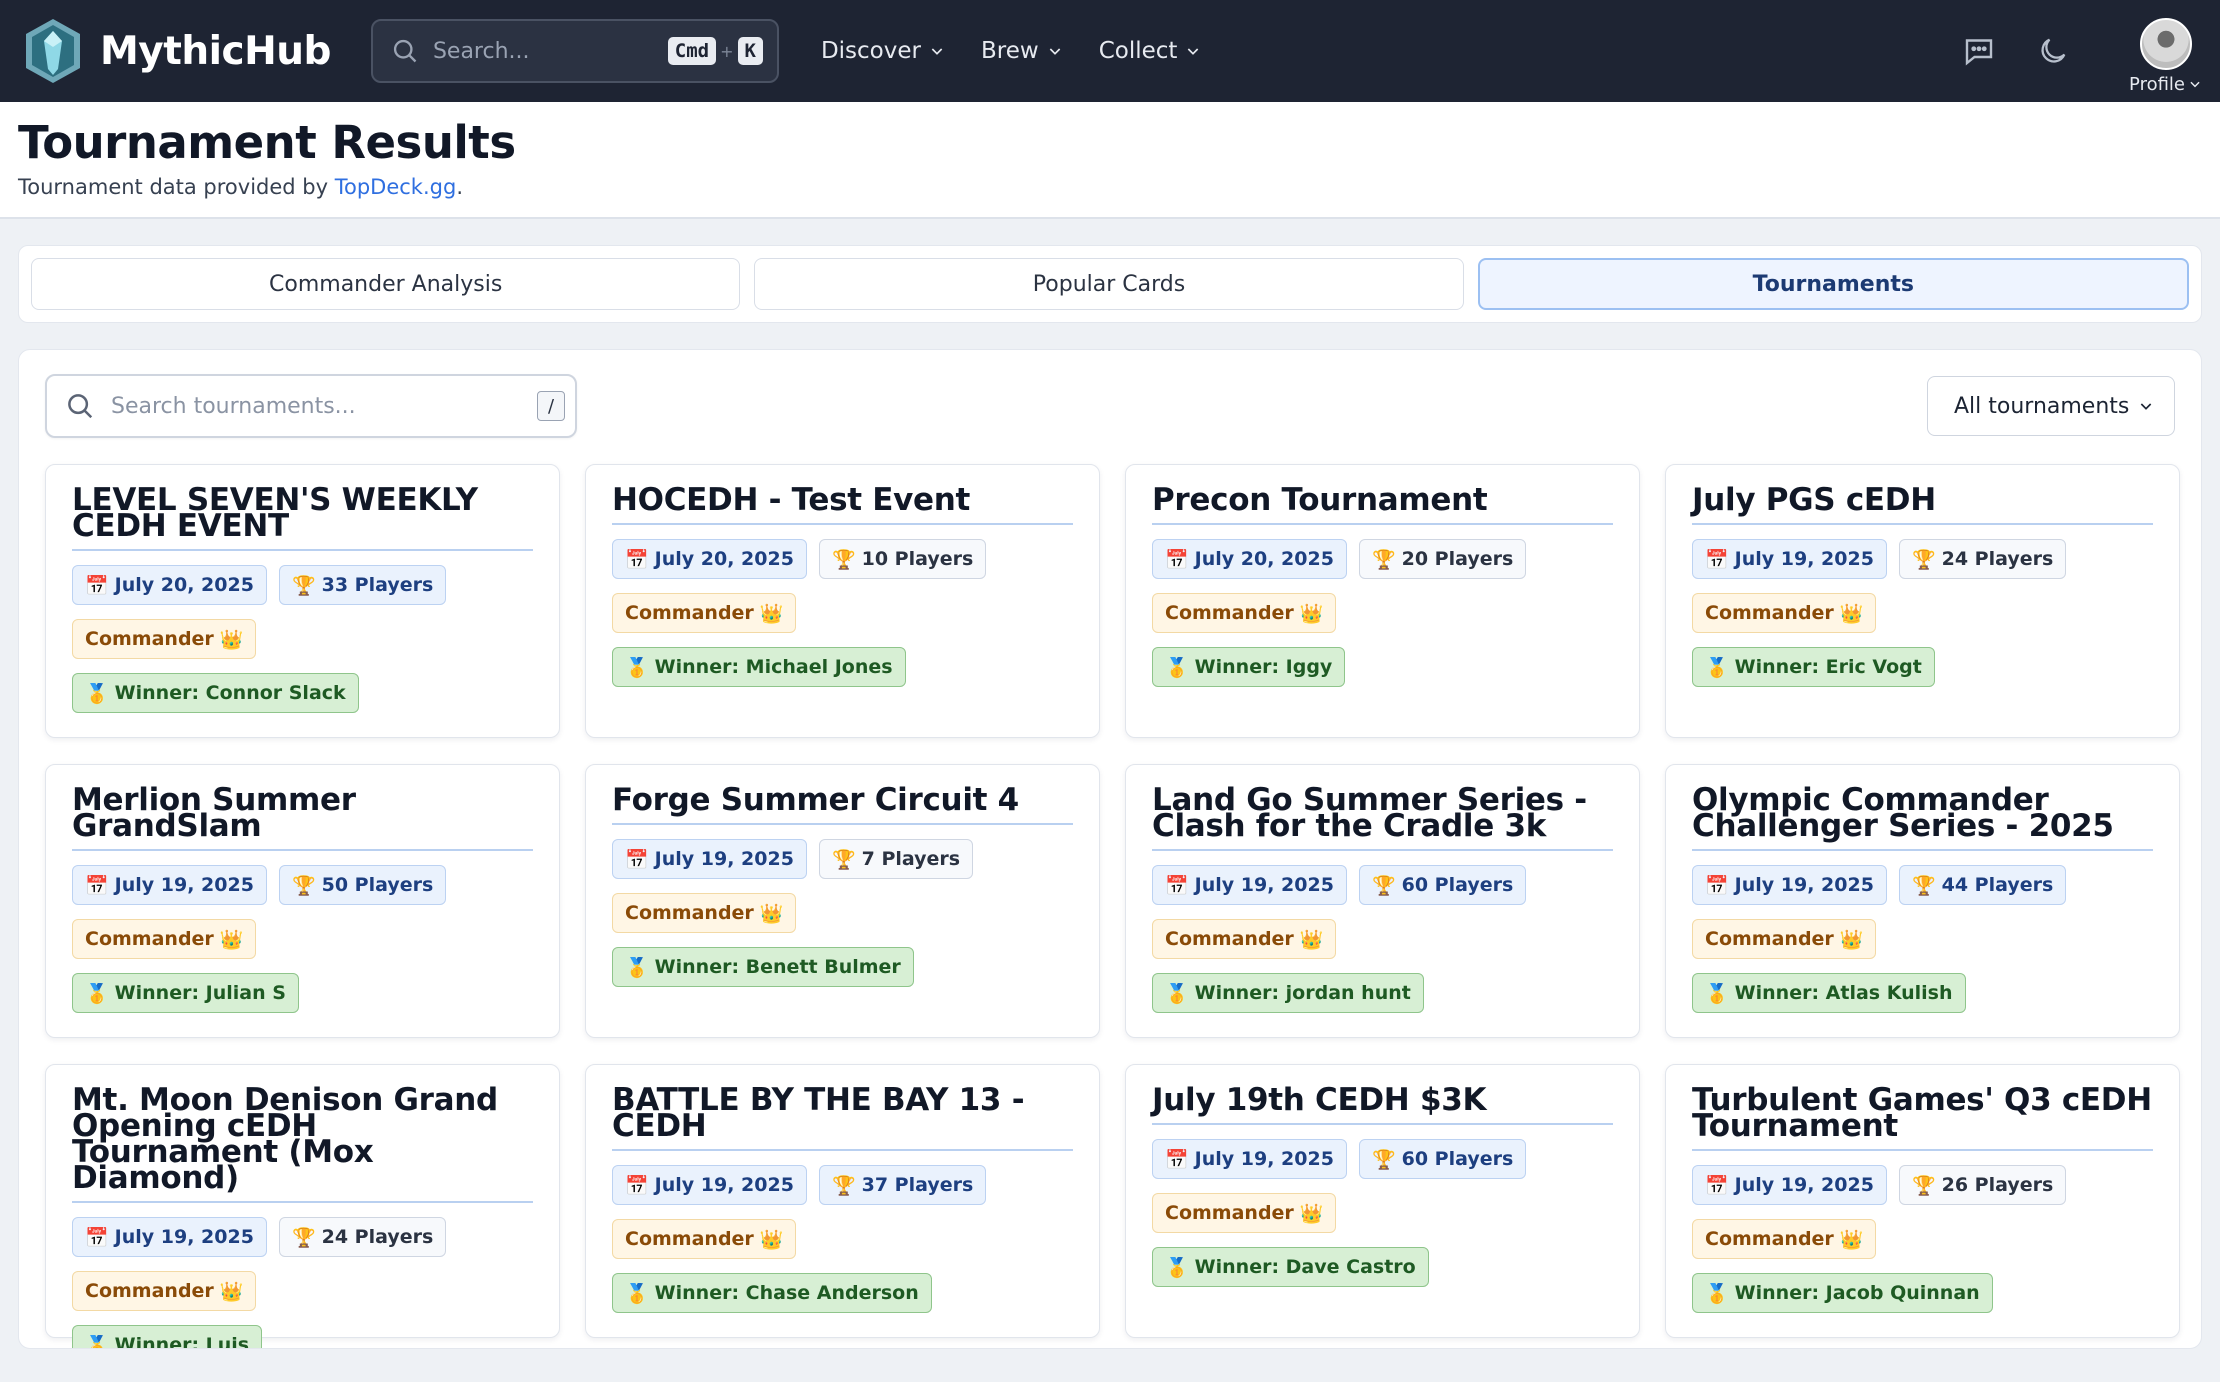 The height and width of the screenshot is (1382, 2220). What do you see at coordinates (1829, 993) in the screenshot?
I see `winner-badge: 🥇 Winner: Atlas Kulish` at bounding box center [1829, 993].